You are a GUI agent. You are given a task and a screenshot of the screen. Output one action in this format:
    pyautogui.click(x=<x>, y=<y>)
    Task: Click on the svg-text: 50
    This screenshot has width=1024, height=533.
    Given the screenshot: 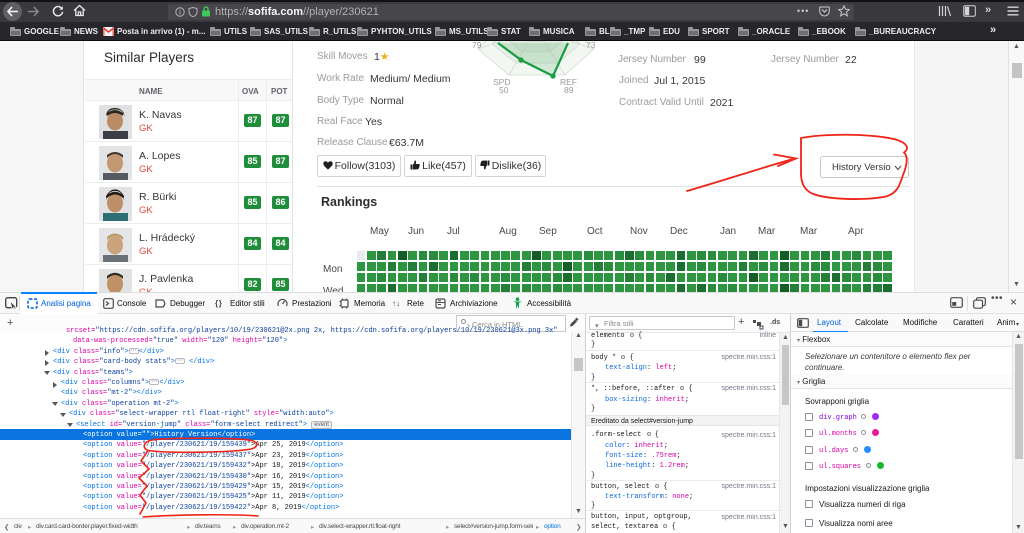 What is the action you would take?
    pyautogui.click(x=504, y=90)
    